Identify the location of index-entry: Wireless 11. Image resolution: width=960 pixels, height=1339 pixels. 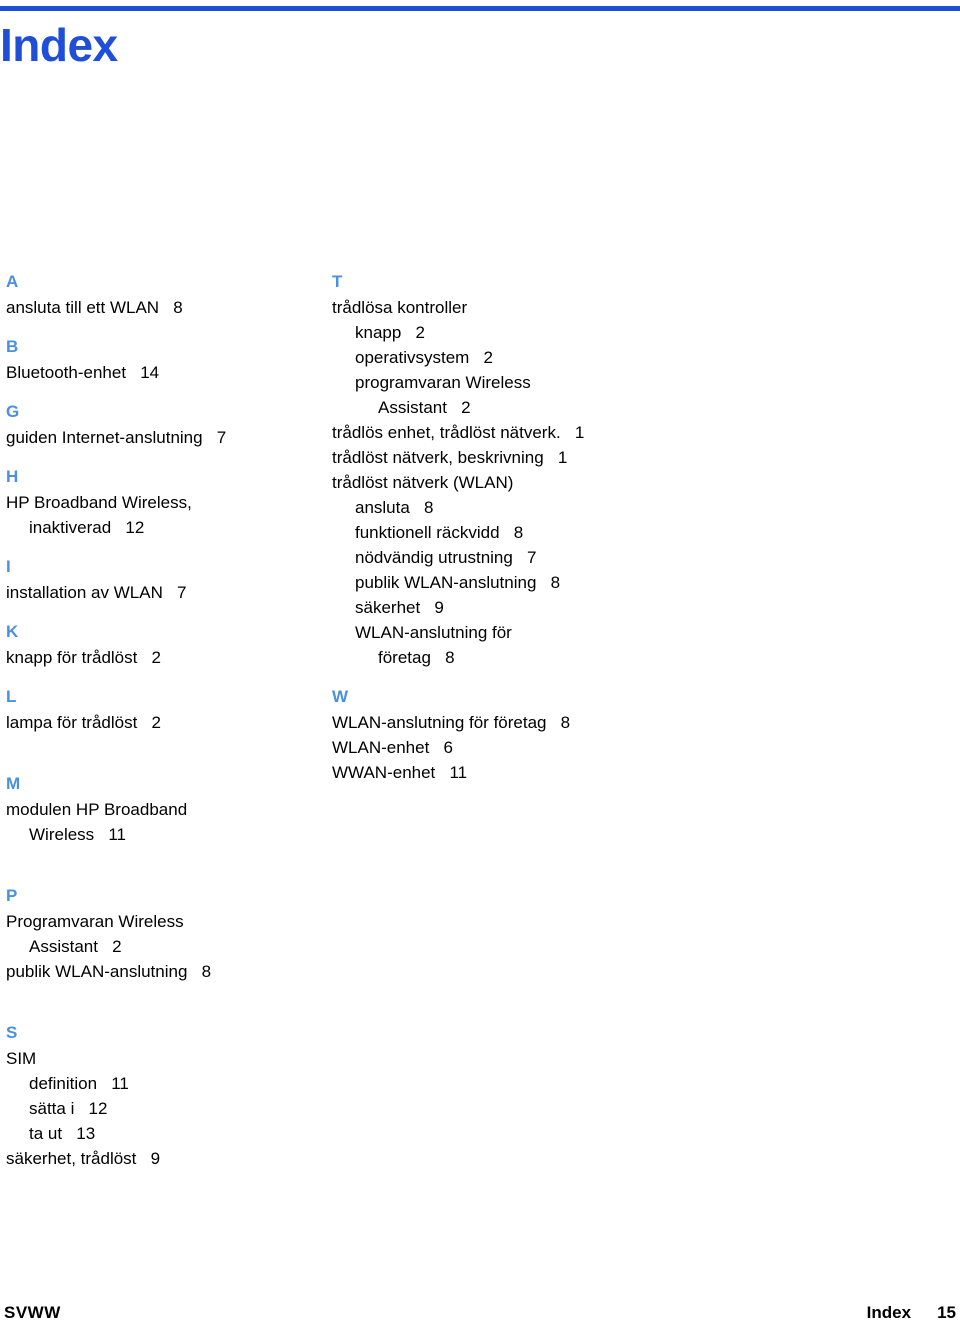
(77, 834).